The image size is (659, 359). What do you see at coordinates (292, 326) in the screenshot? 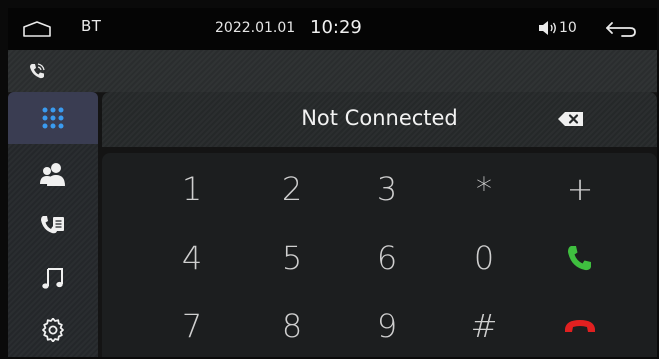
I see `key-8: 8` at bounding box center [292, 326].